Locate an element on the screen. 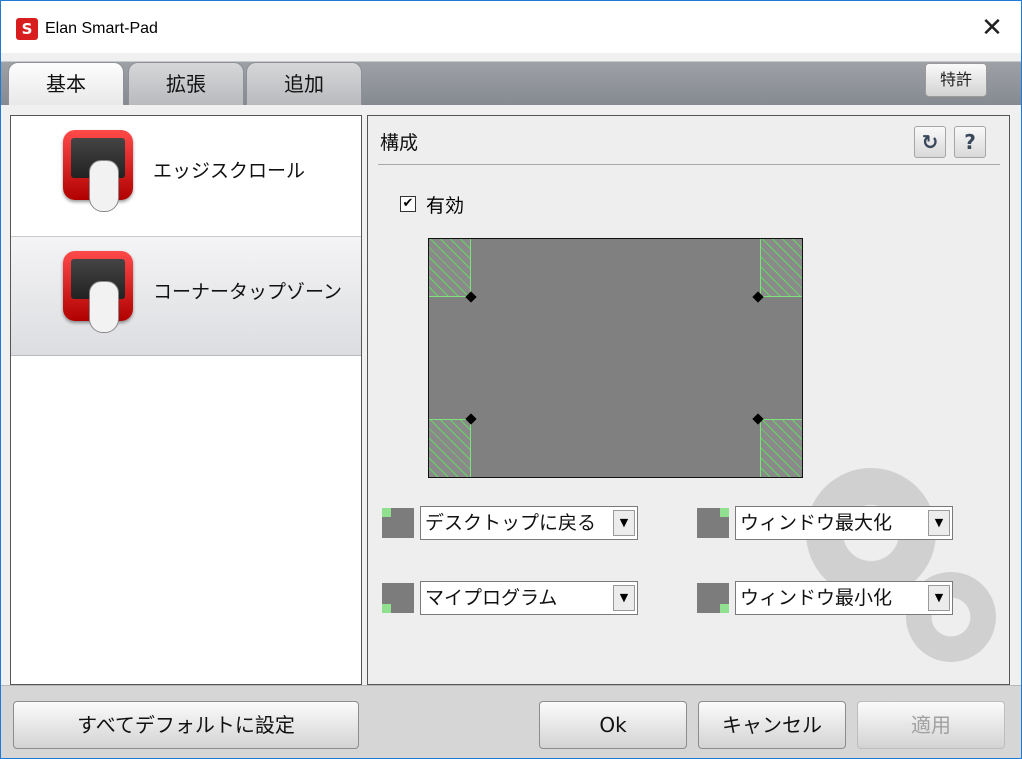  enabled-label: 有効 is located at coordinates (445, 206).